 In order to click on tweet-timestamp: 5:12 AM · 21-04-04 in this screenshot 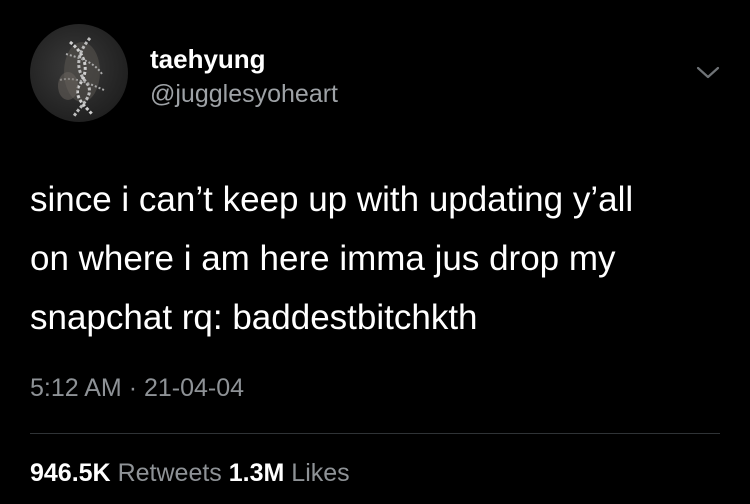, I will do `click(137, 388)`.